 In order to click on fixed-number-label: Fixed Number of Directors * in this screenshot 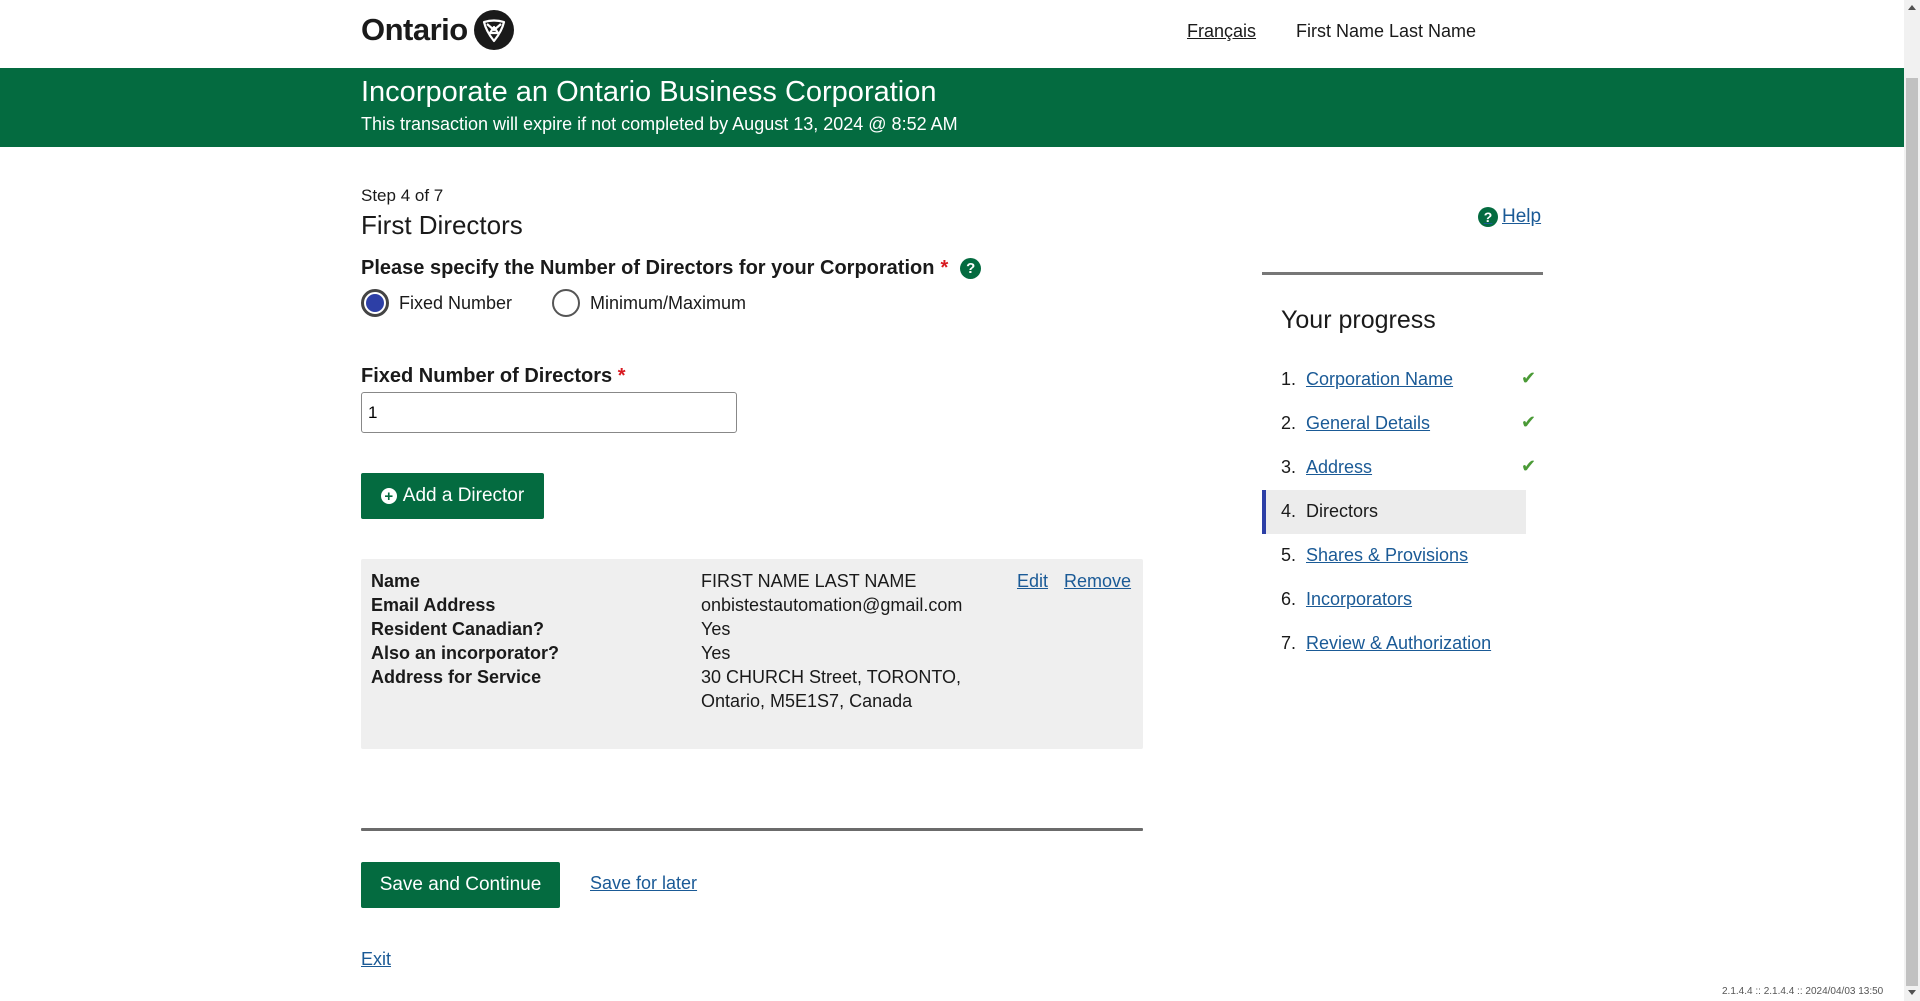, I will do `click(493, 376)`.